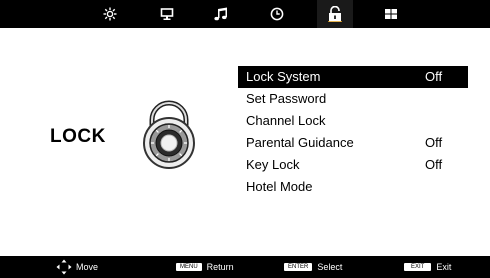 Image resolution: width=490 pixels, height=278 pixels. I want to click on hint-select-label: Select, so click(330, 267).